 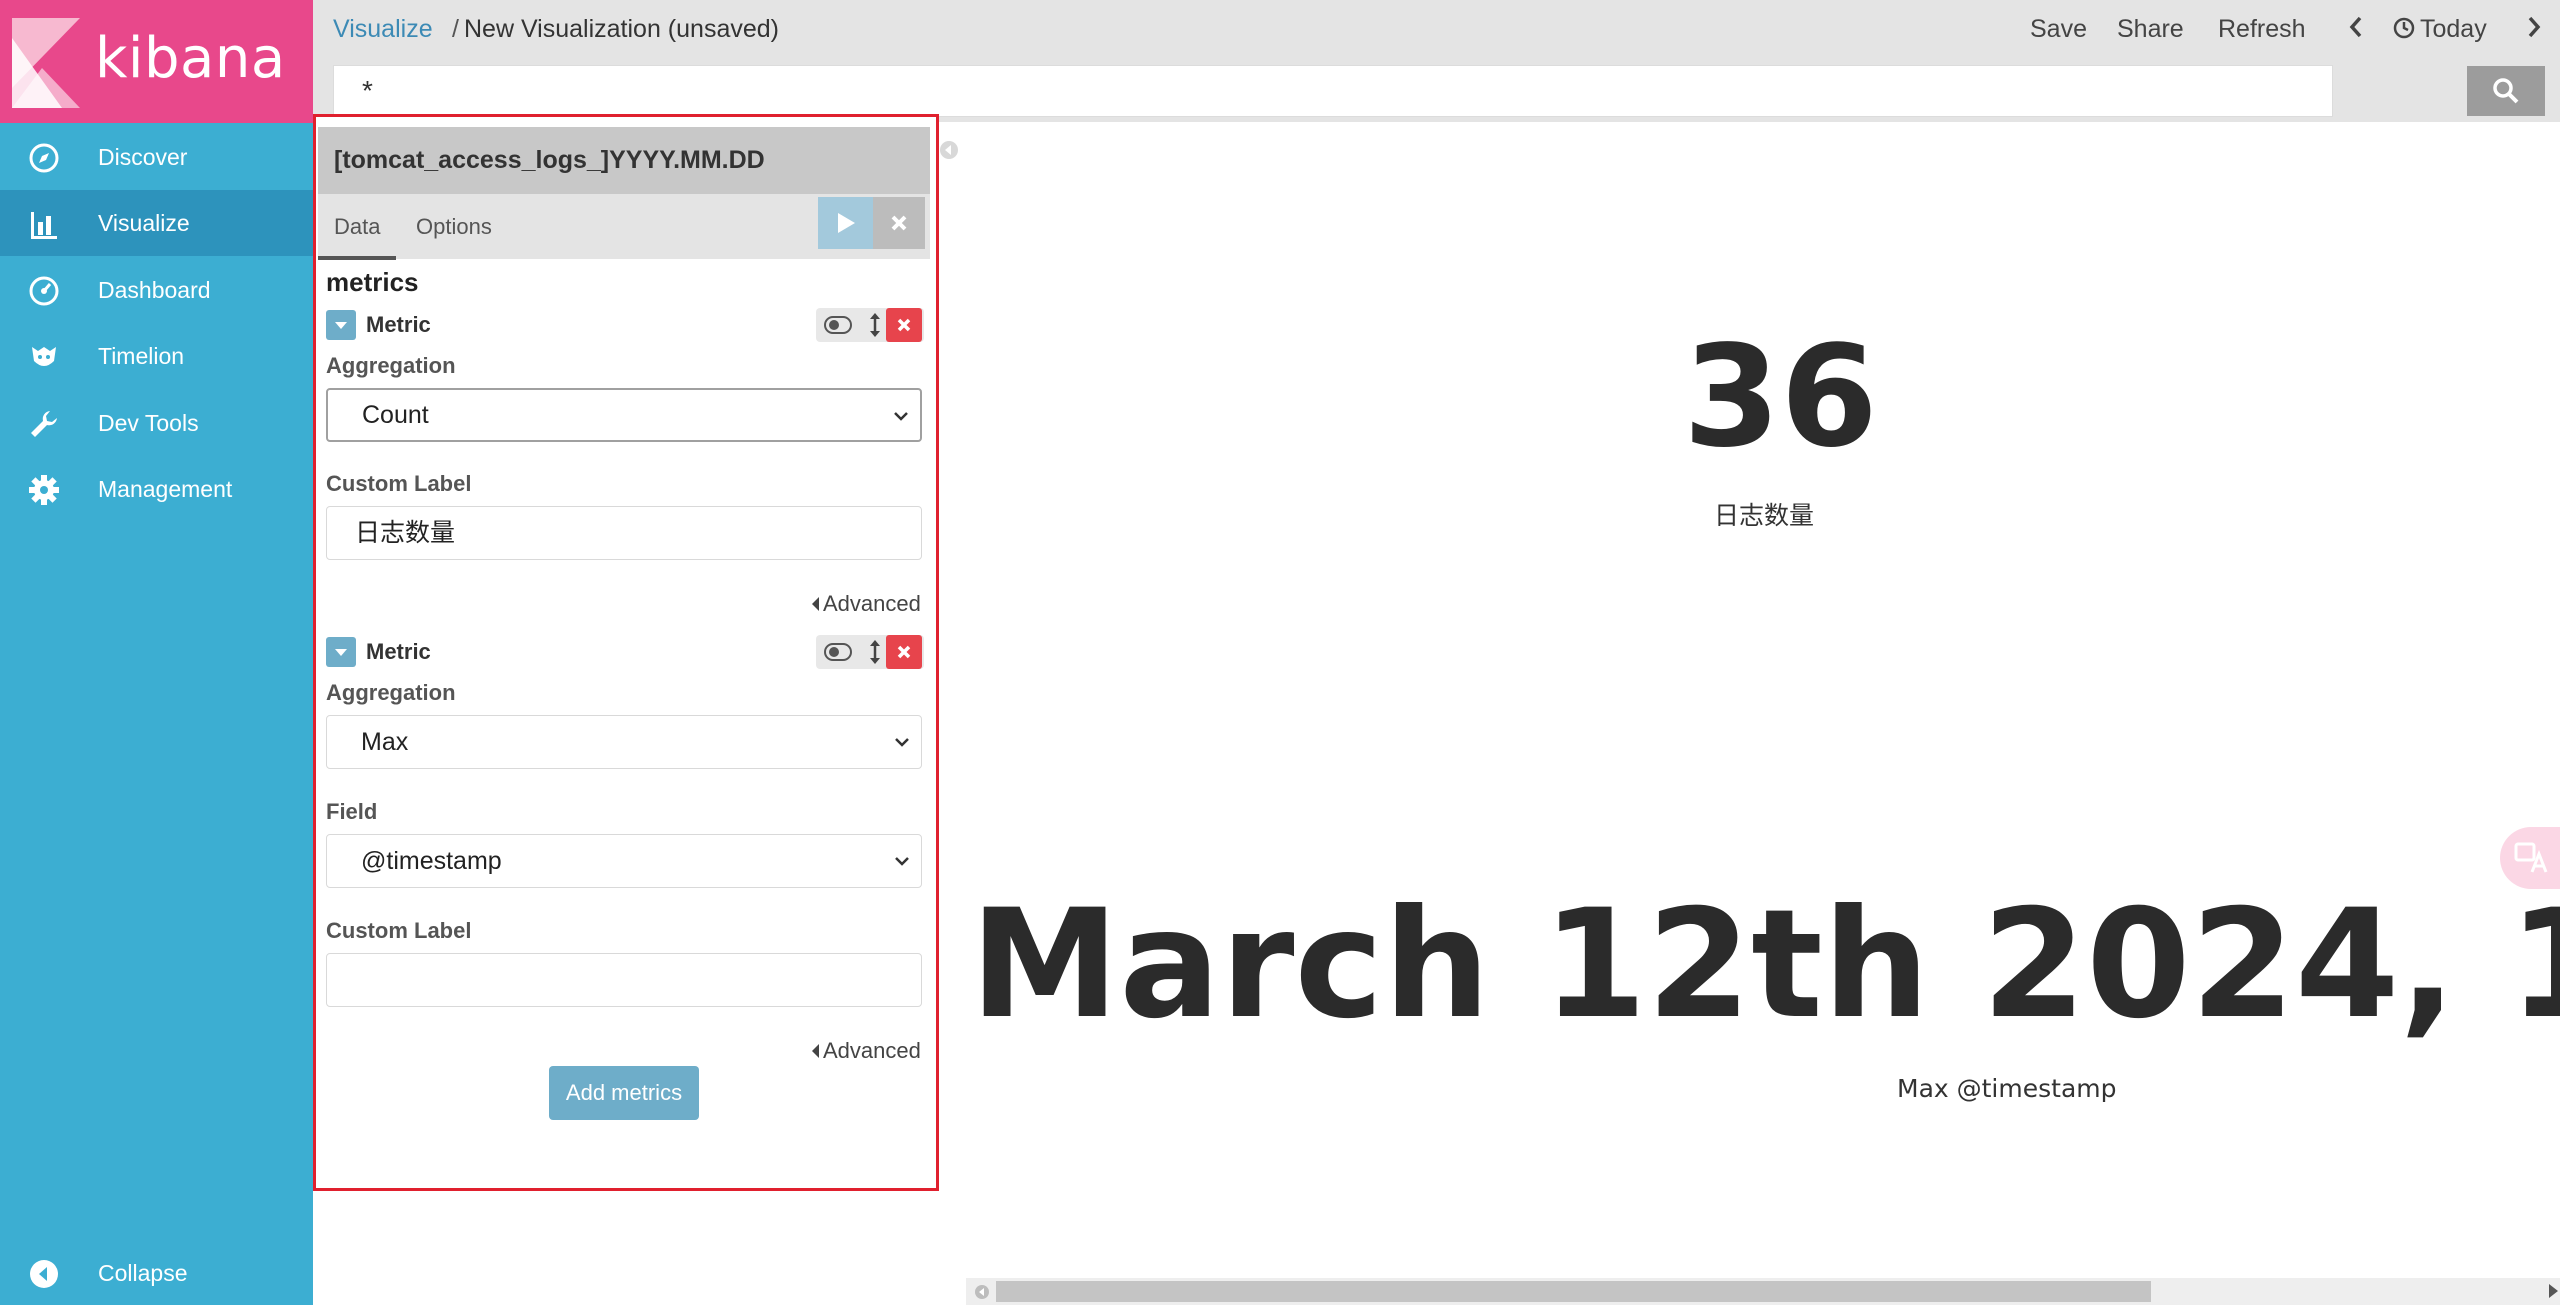 I want to click on collapse-label: Collapse, so click(x=143, y=1272).